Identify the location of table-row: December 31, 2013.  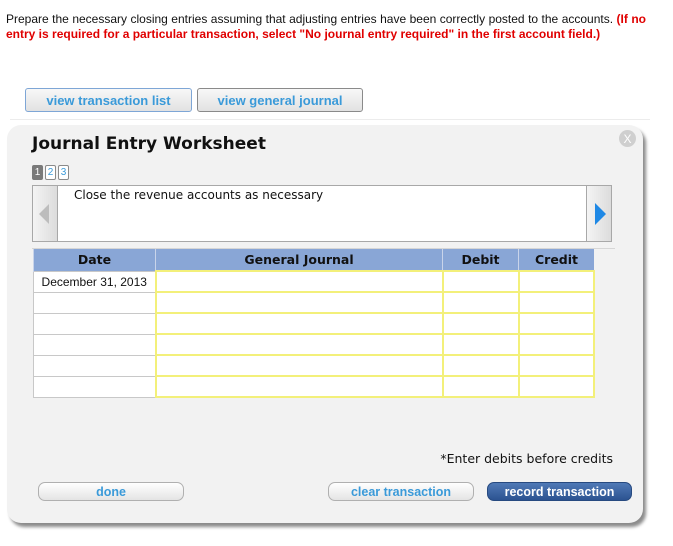
(314, 281).